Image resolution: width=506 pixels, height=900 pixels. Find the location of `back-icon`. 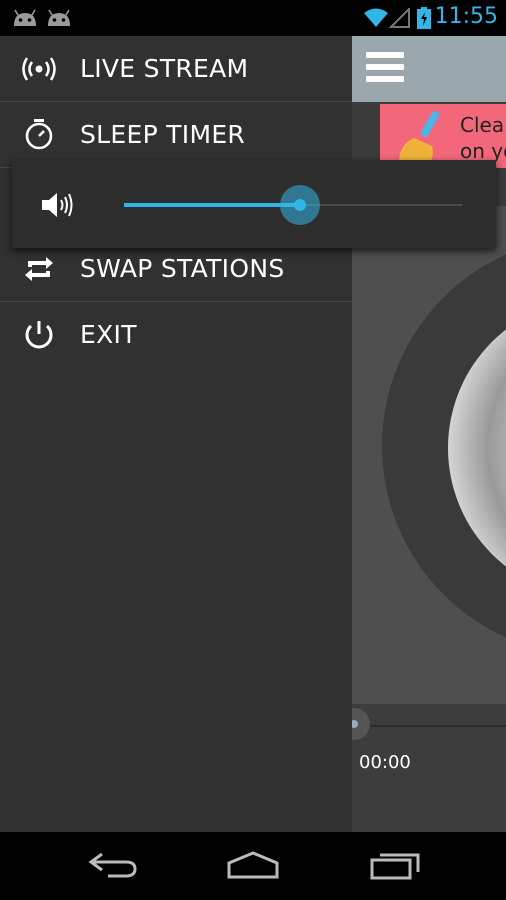

back-icon is located at coordinates (113, 865).